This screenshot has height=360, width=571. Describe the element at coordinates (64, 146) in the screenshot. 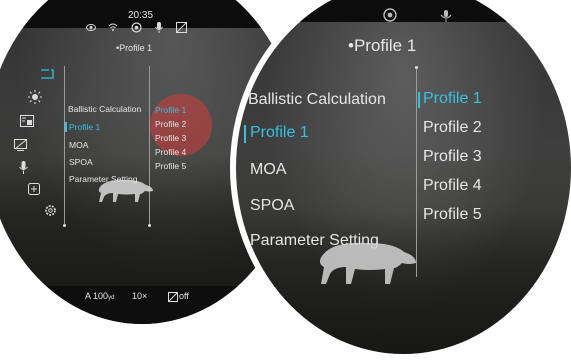

I see `menu-divider-left` at that location.